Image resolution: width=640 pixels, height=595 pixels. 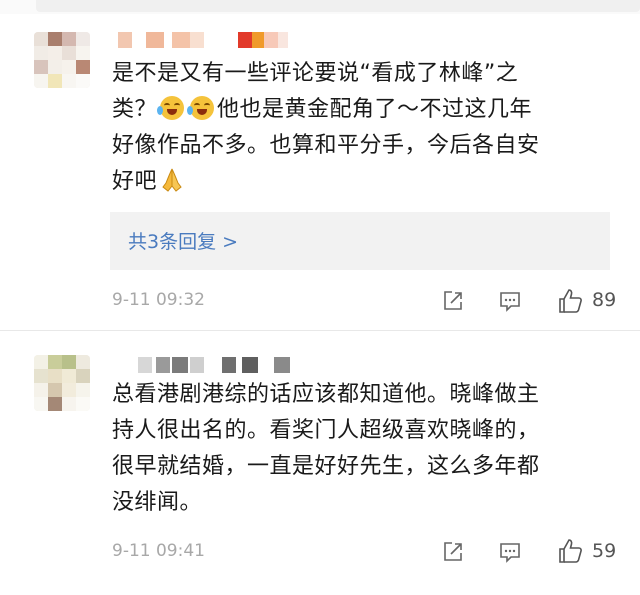 I want to click on timestamp: 9-11 09:32, so click(x=158, y=300).